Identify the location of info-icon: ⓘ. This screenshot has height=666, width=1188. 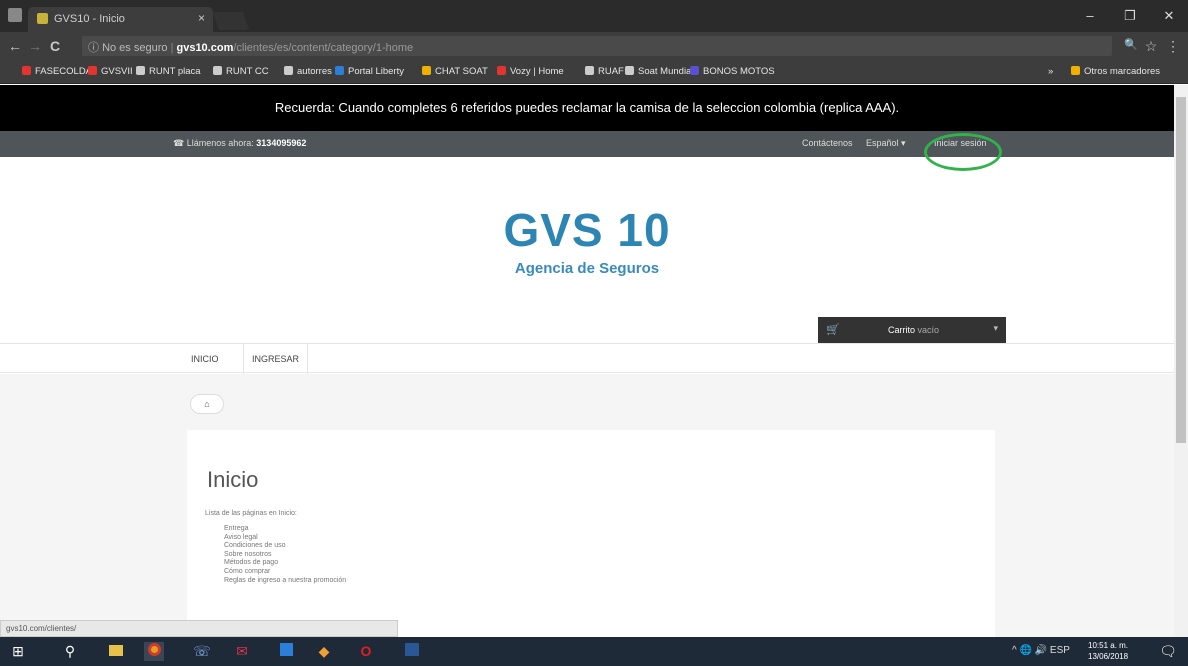
(93, 48).